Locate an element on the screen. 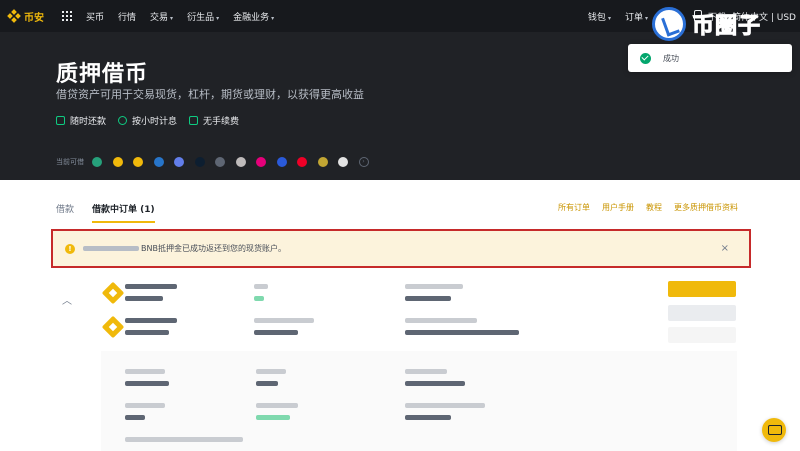  nav-menu: 钱包 ▾ is located at coordinates (599, 16).